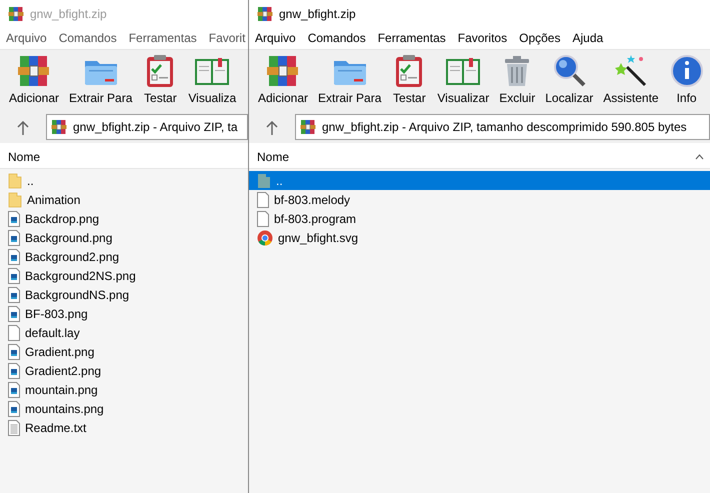 Image resolution: width=710 pixels, height=493 pixels. I want to click on info-icon, so click(686, 71).